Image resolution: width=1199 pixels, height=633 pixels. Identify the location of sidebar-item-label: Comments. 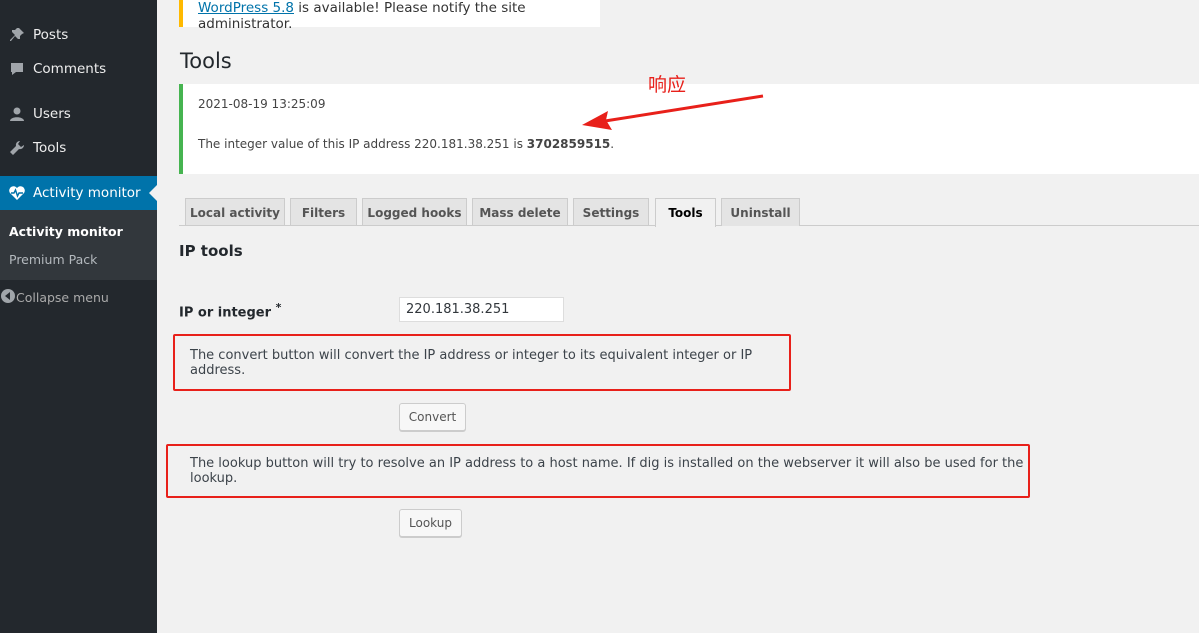
(70, 69).